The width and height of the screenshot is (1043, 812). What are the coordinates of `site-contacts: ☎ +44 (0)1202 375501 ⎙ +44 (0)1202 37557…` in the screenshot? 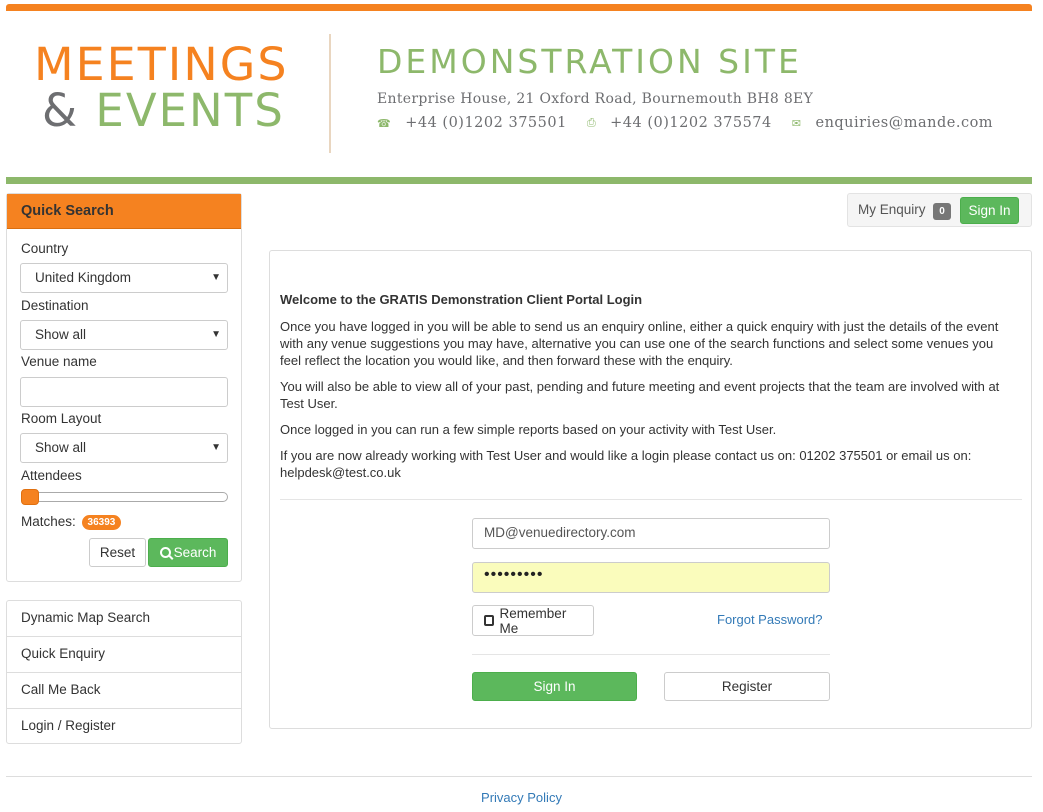 It's located at (685, 123).